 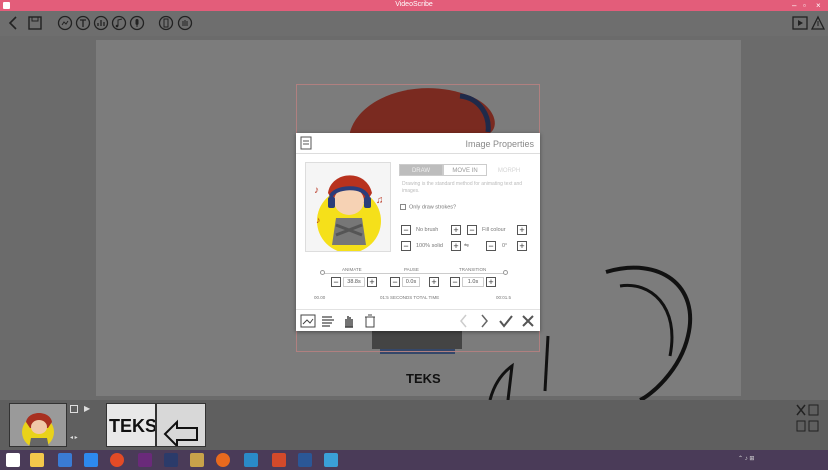 I want to click on transition-increase-button: +, so click(x=491, y=282).